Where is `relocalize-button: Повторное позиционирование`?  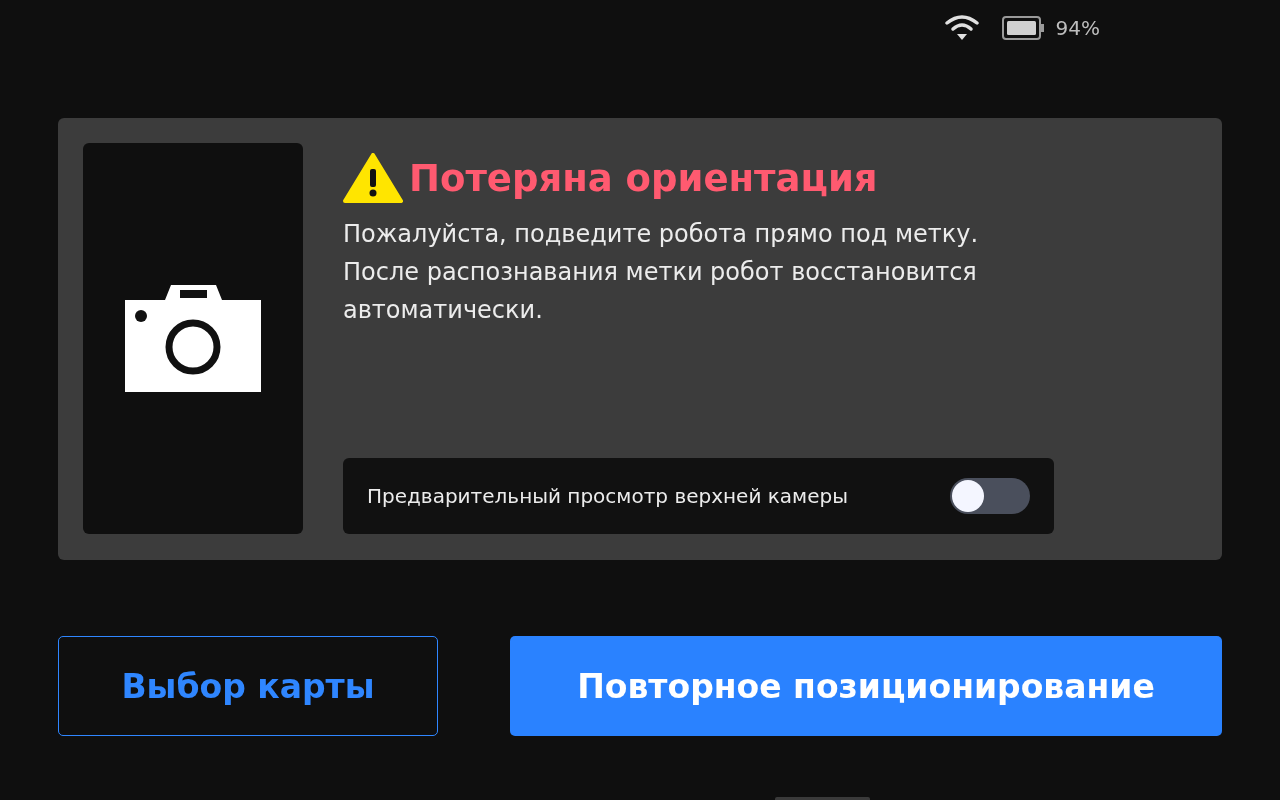
relocalize-button: Повторное позиционирование is located at coordinates (866, 686).